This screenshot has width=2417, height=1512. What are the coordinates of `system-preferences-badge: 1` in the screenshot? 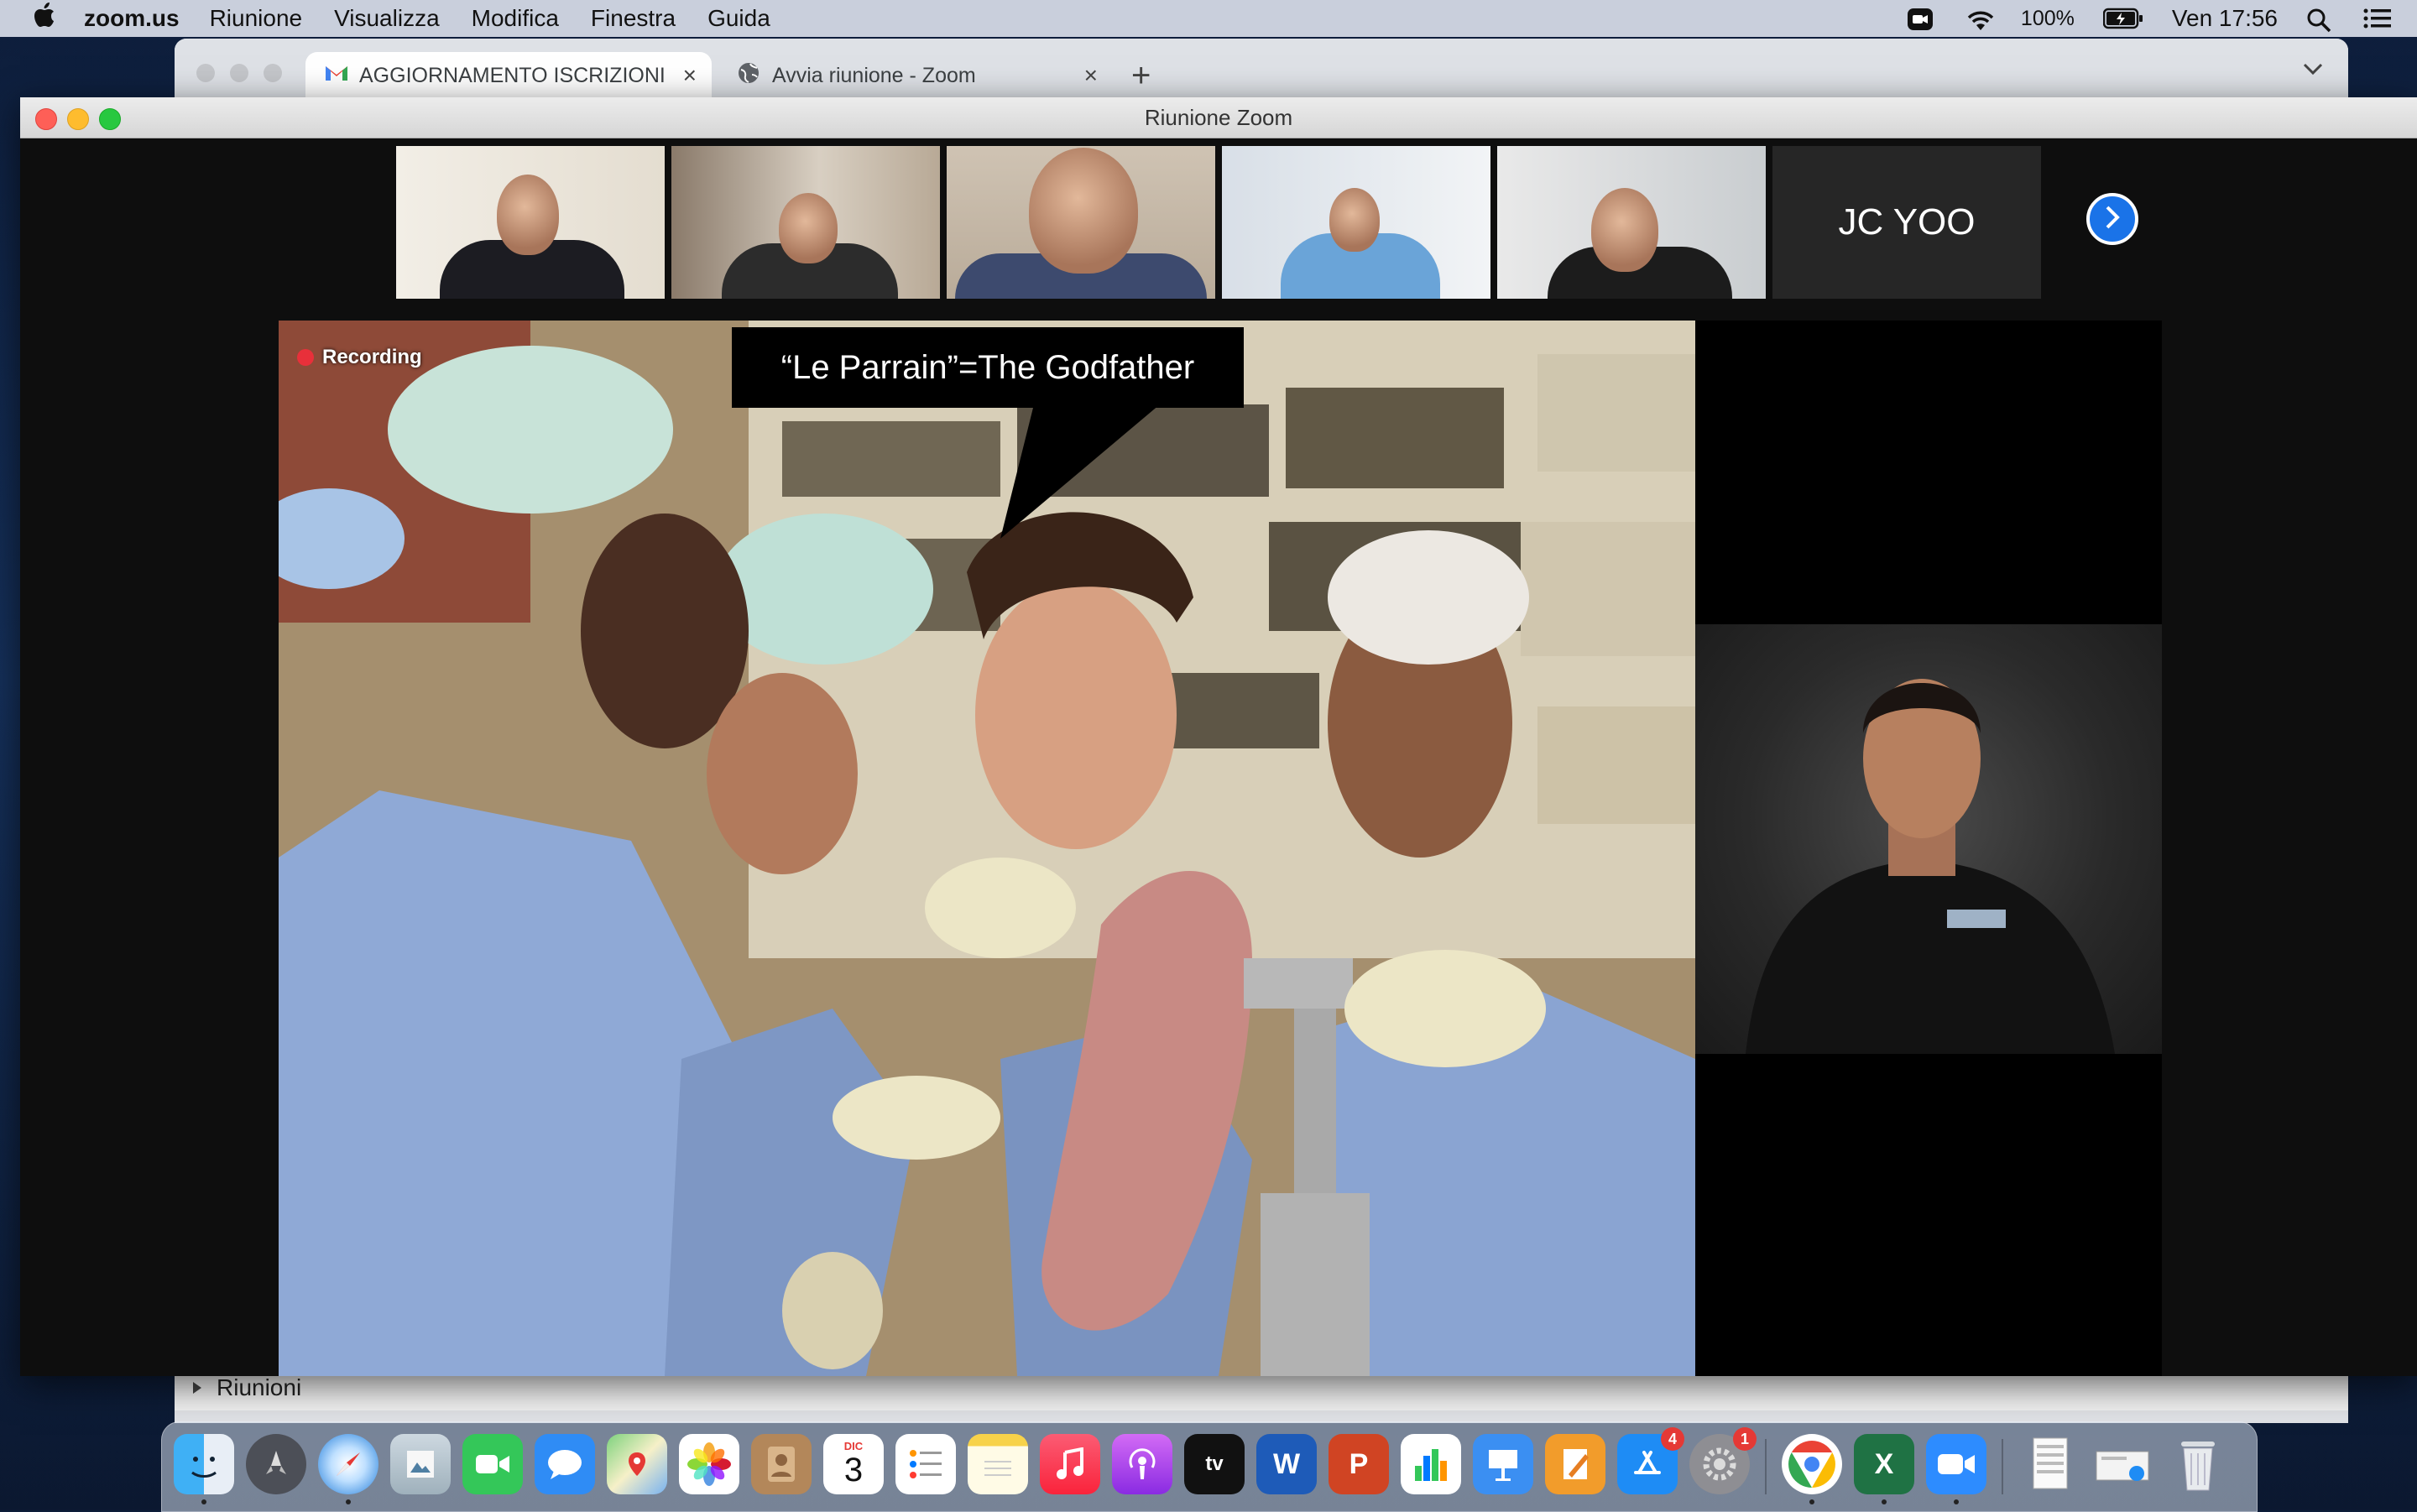 It's located at (1745, 1439).